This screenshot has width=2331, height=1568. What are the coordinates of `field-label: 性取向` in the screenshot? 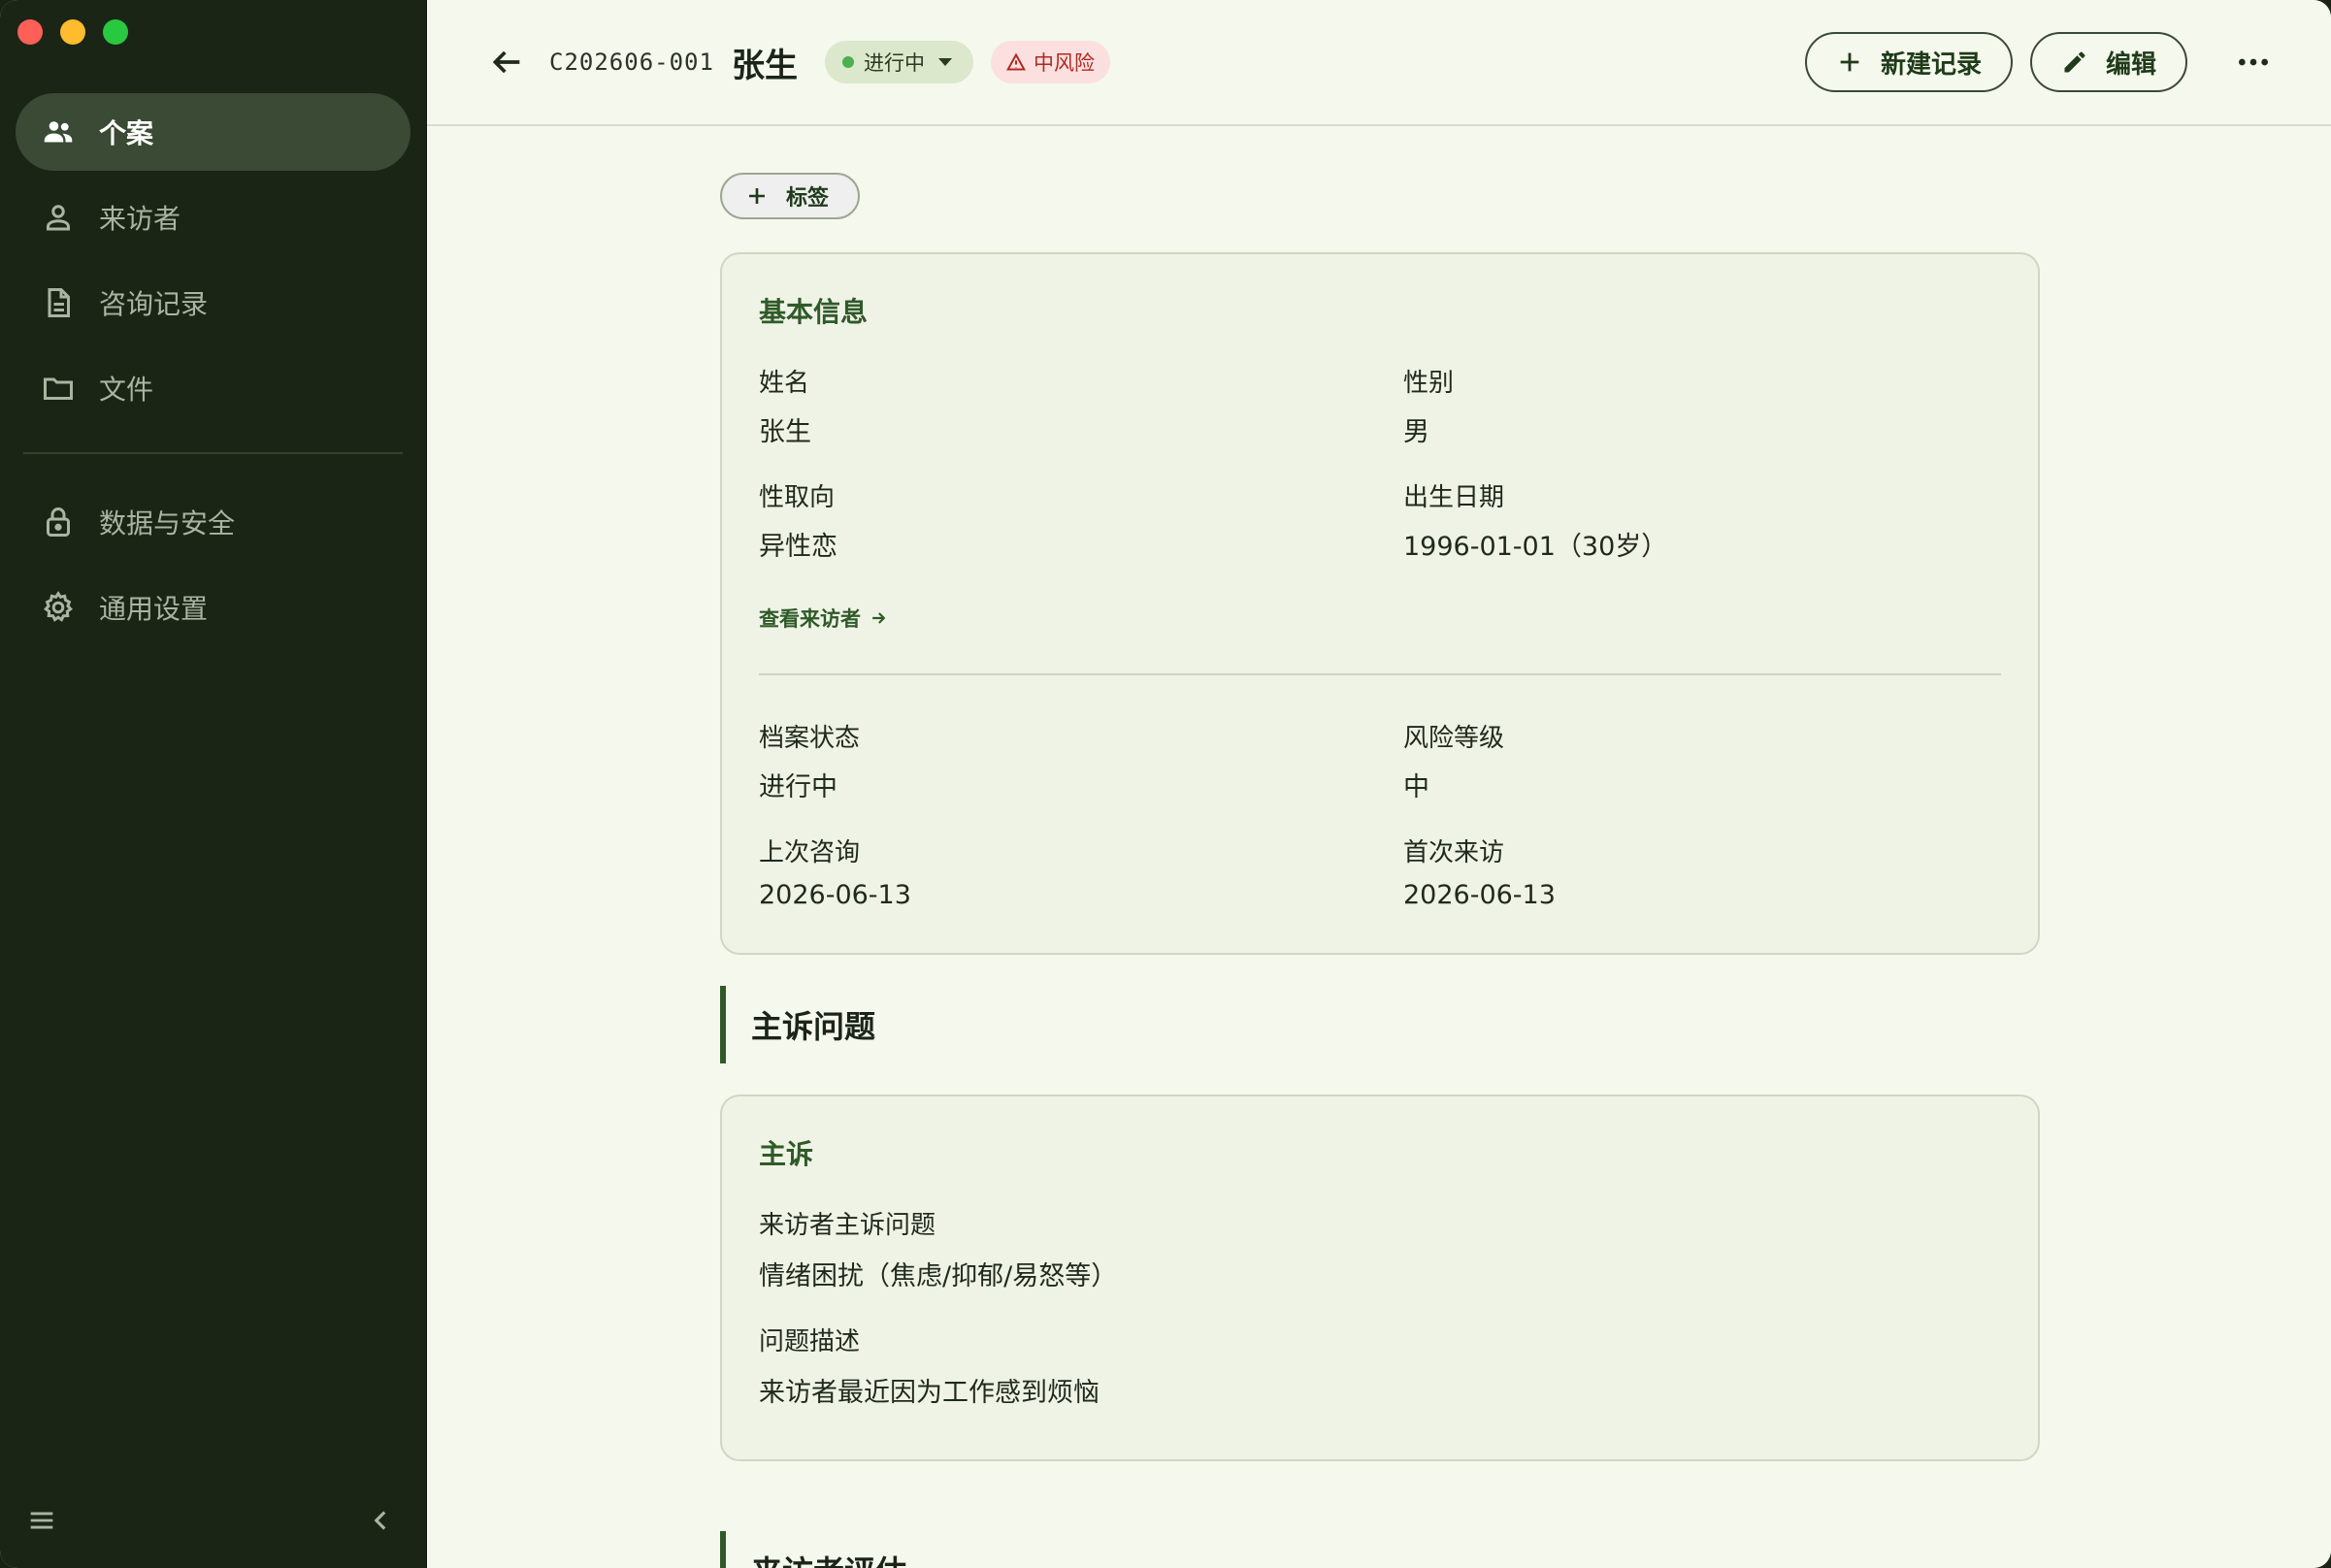 It's located at (797, 497).